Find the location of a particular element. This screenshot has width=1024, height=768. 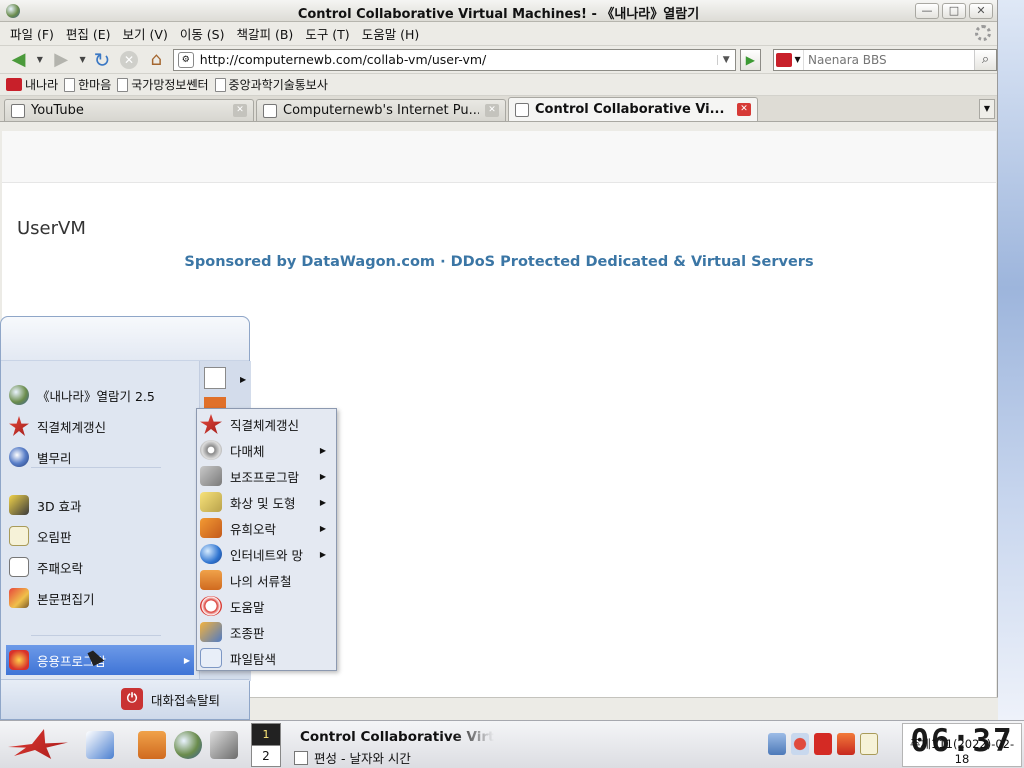

system-tray is located at coordinates (823, 744).